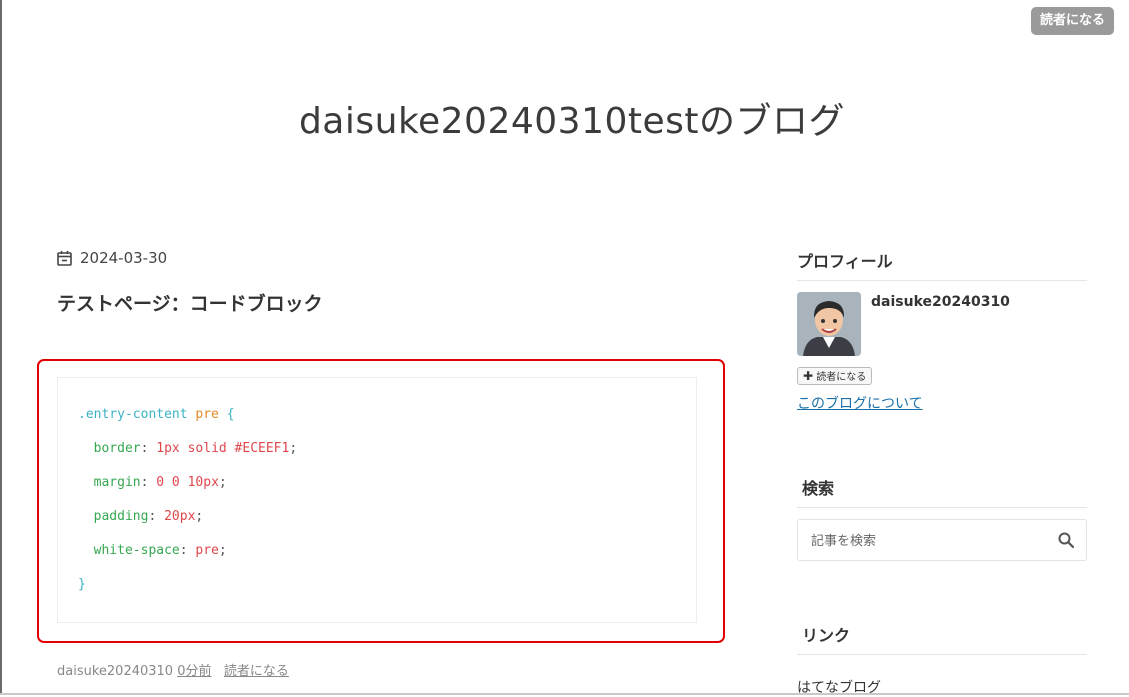  I want to click on code-line: }, so click(377, 583).